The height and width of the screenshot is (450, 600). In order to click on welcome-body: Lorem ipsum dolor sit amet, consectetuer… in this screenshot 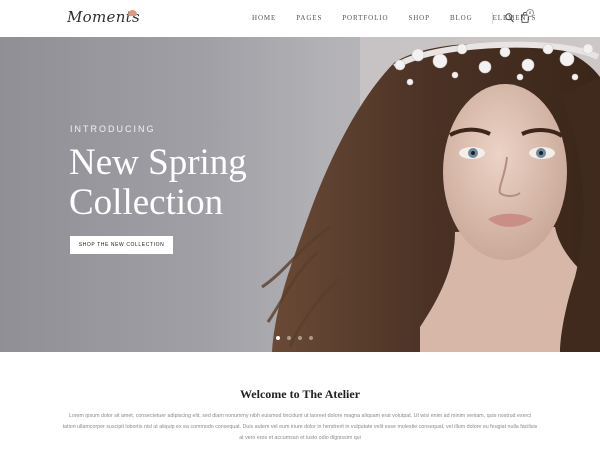, I will do `click(300, 427)`.